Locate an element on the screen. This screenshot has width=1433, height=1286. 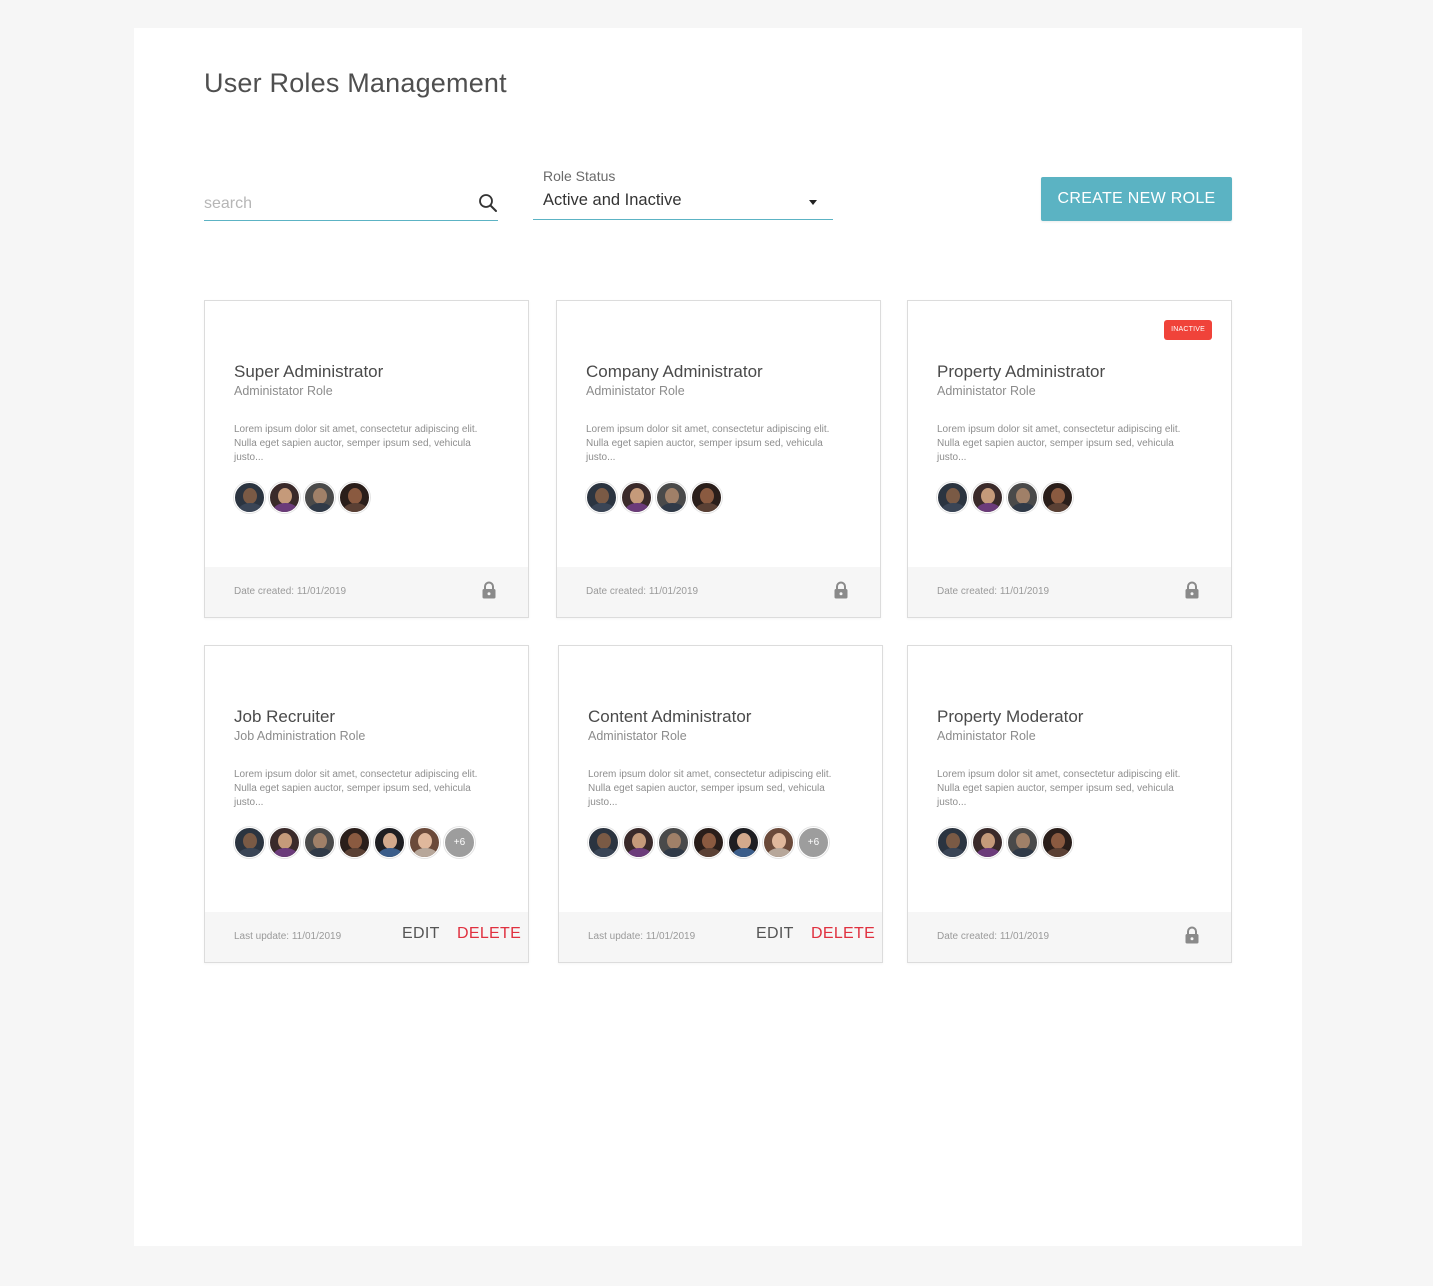
search-icon is located at coordinates (488, 203).